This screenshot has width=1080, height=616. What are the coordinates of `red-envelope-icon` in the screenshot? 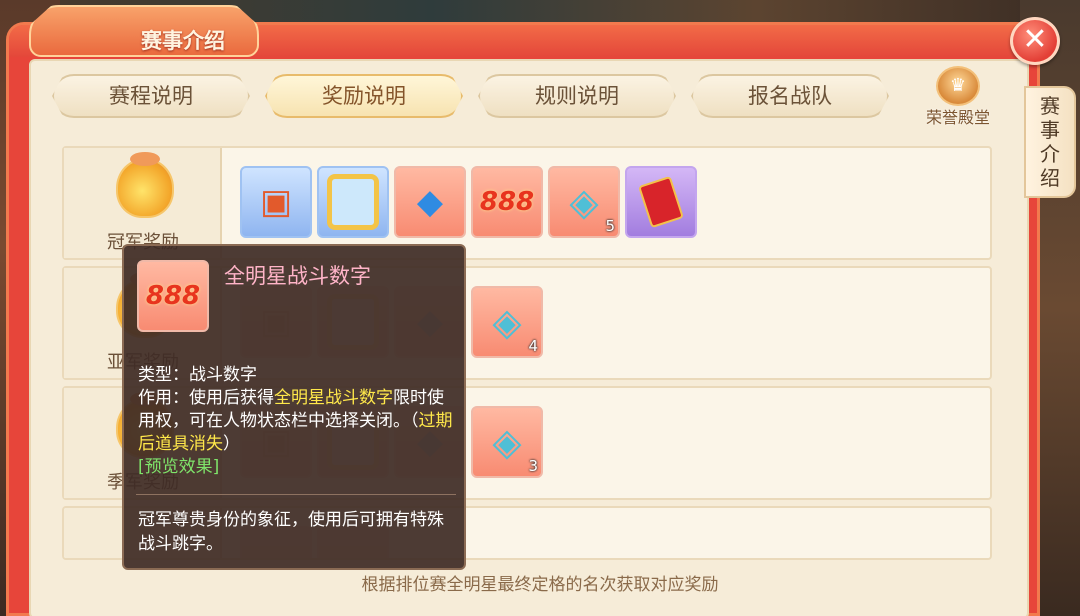 It's located at (661, 202).